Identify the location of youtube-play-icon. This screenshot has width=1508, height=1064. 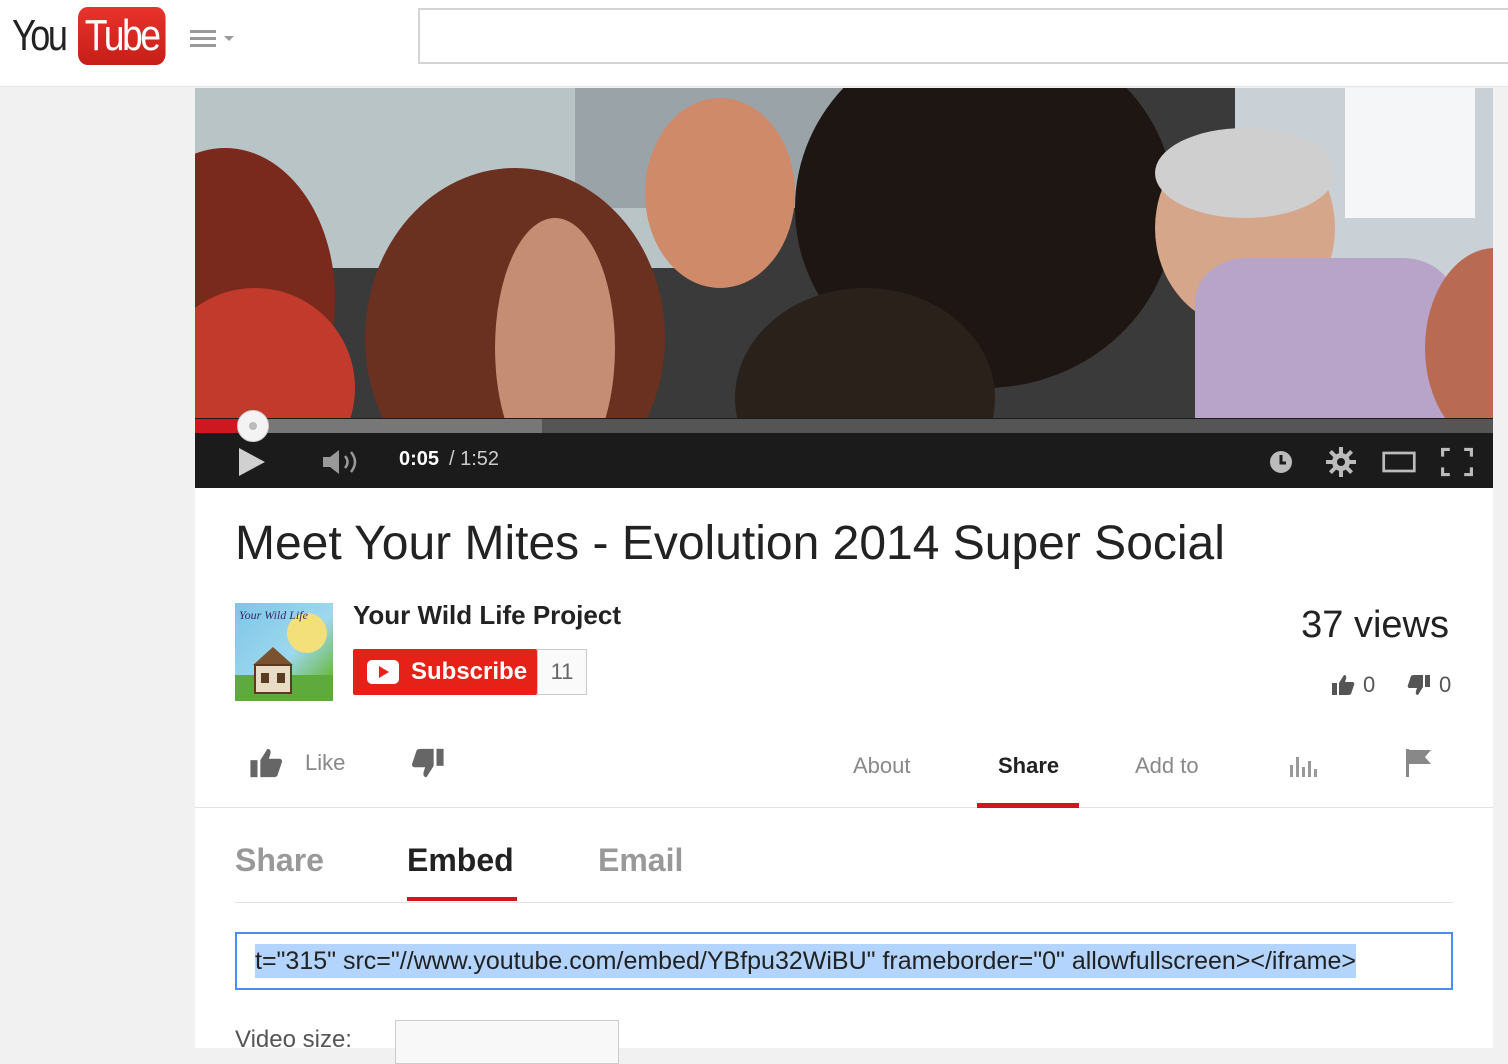
(383, 672).